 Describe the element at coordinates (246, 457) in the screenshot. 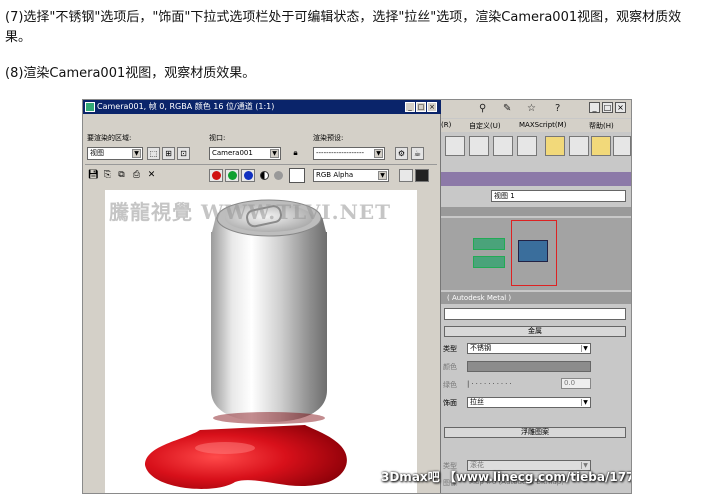

I see `red-liquid-puddle` at that location.